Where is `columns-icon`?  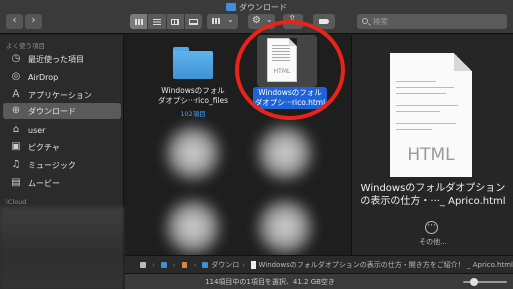 columns-icon is located at coordinates (175, 21).